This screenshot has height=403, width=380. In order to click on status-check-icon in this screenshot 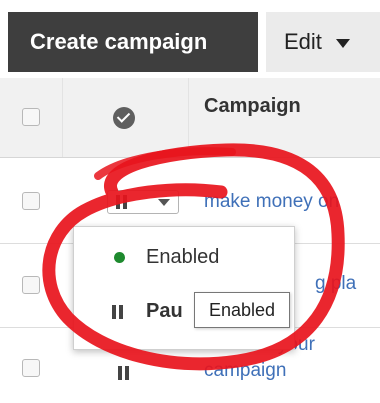, I will do `click(124, 118)`.